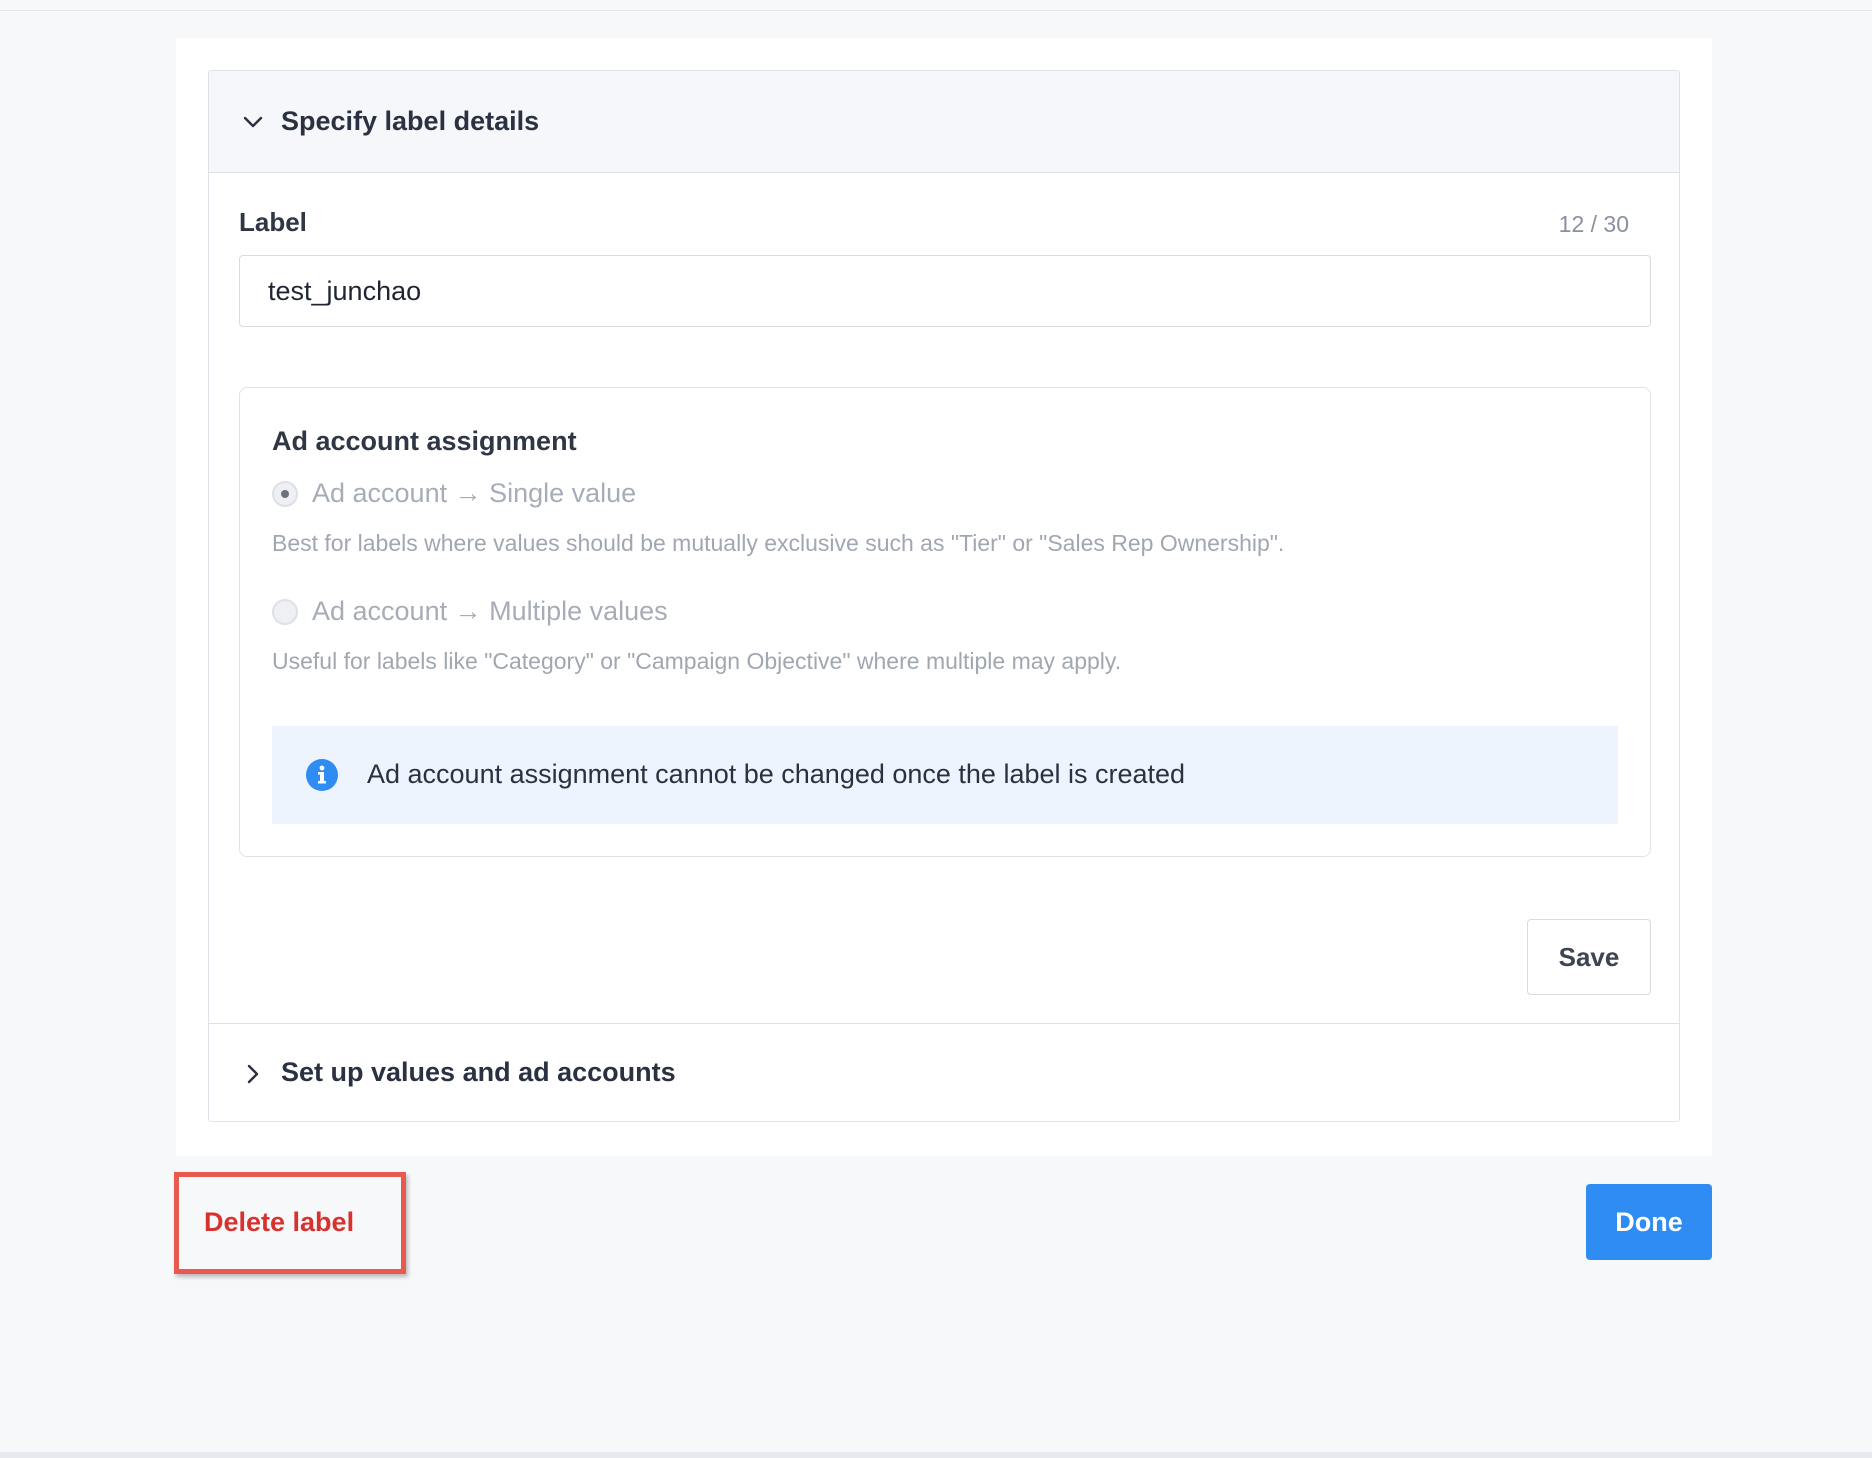 Image resolution: width=1872 pixels, height=1458 pixels. What do you see at coordinates (936, 1455) in the screenshot?
I see `bottom-edge` at bounding box center [936, 1455].